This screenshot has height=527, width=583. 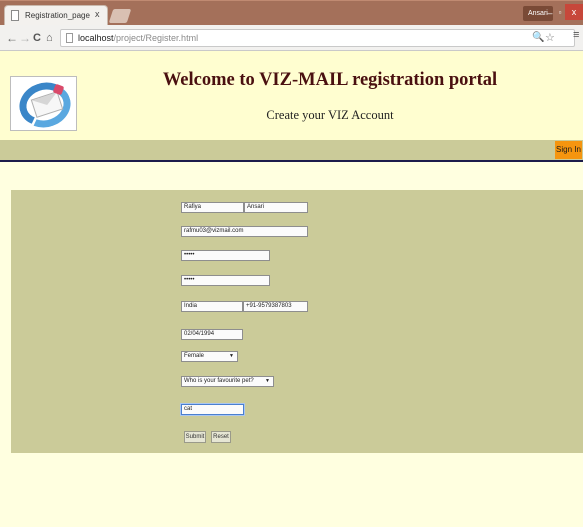 I want to click on home-button: ⌂, so click(x=49, y=38).